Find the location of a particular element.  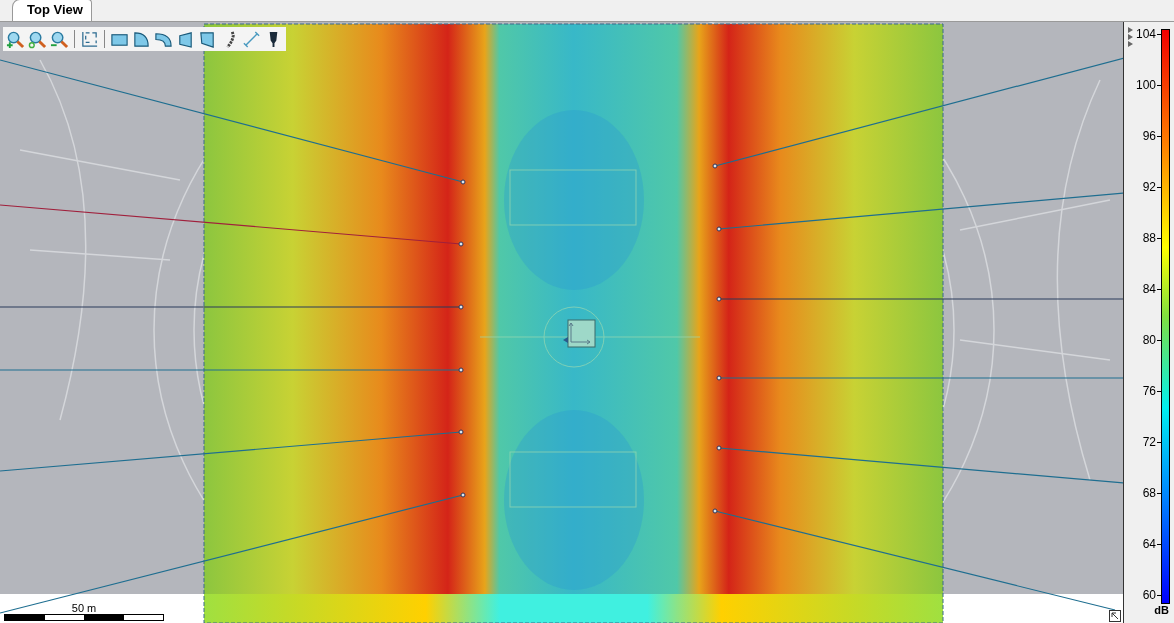

floor-plan-icon is located at coordinates (89, 39).